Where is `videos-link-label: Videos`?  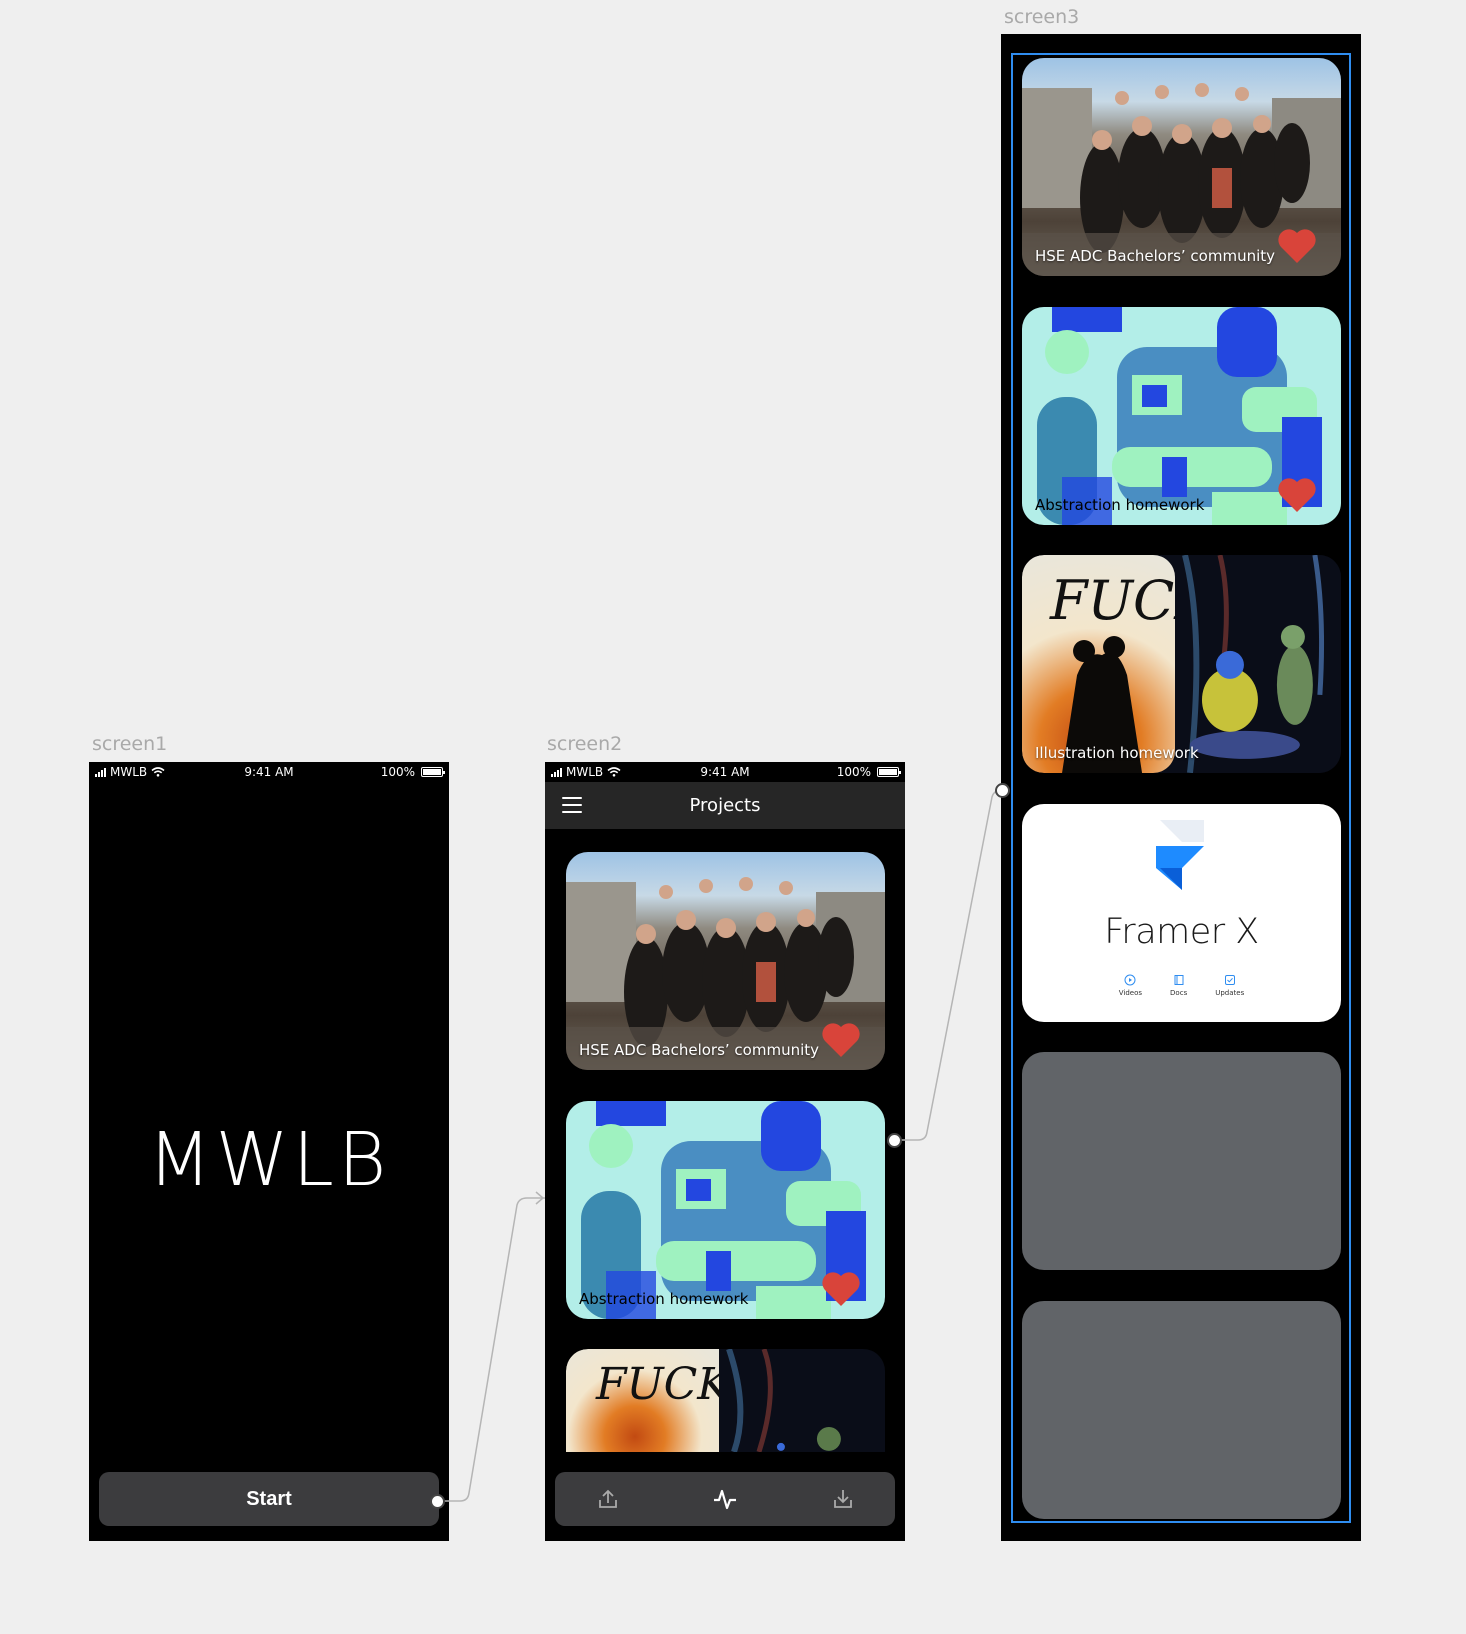 videos-link-label: Videos is located at coordinates (1130, 993).